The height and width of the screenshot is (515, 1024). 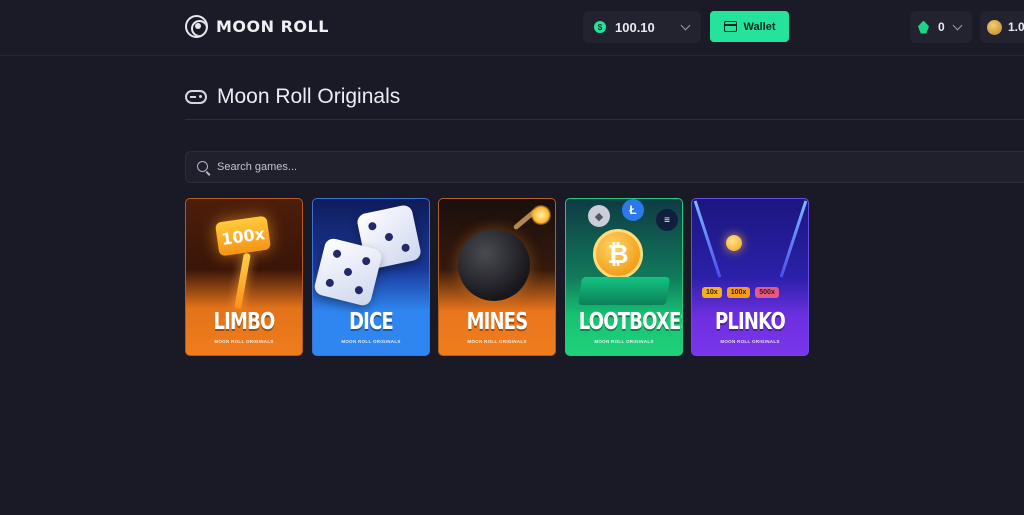 I want to click on game-title: MINES, so click(x=497, y=322).